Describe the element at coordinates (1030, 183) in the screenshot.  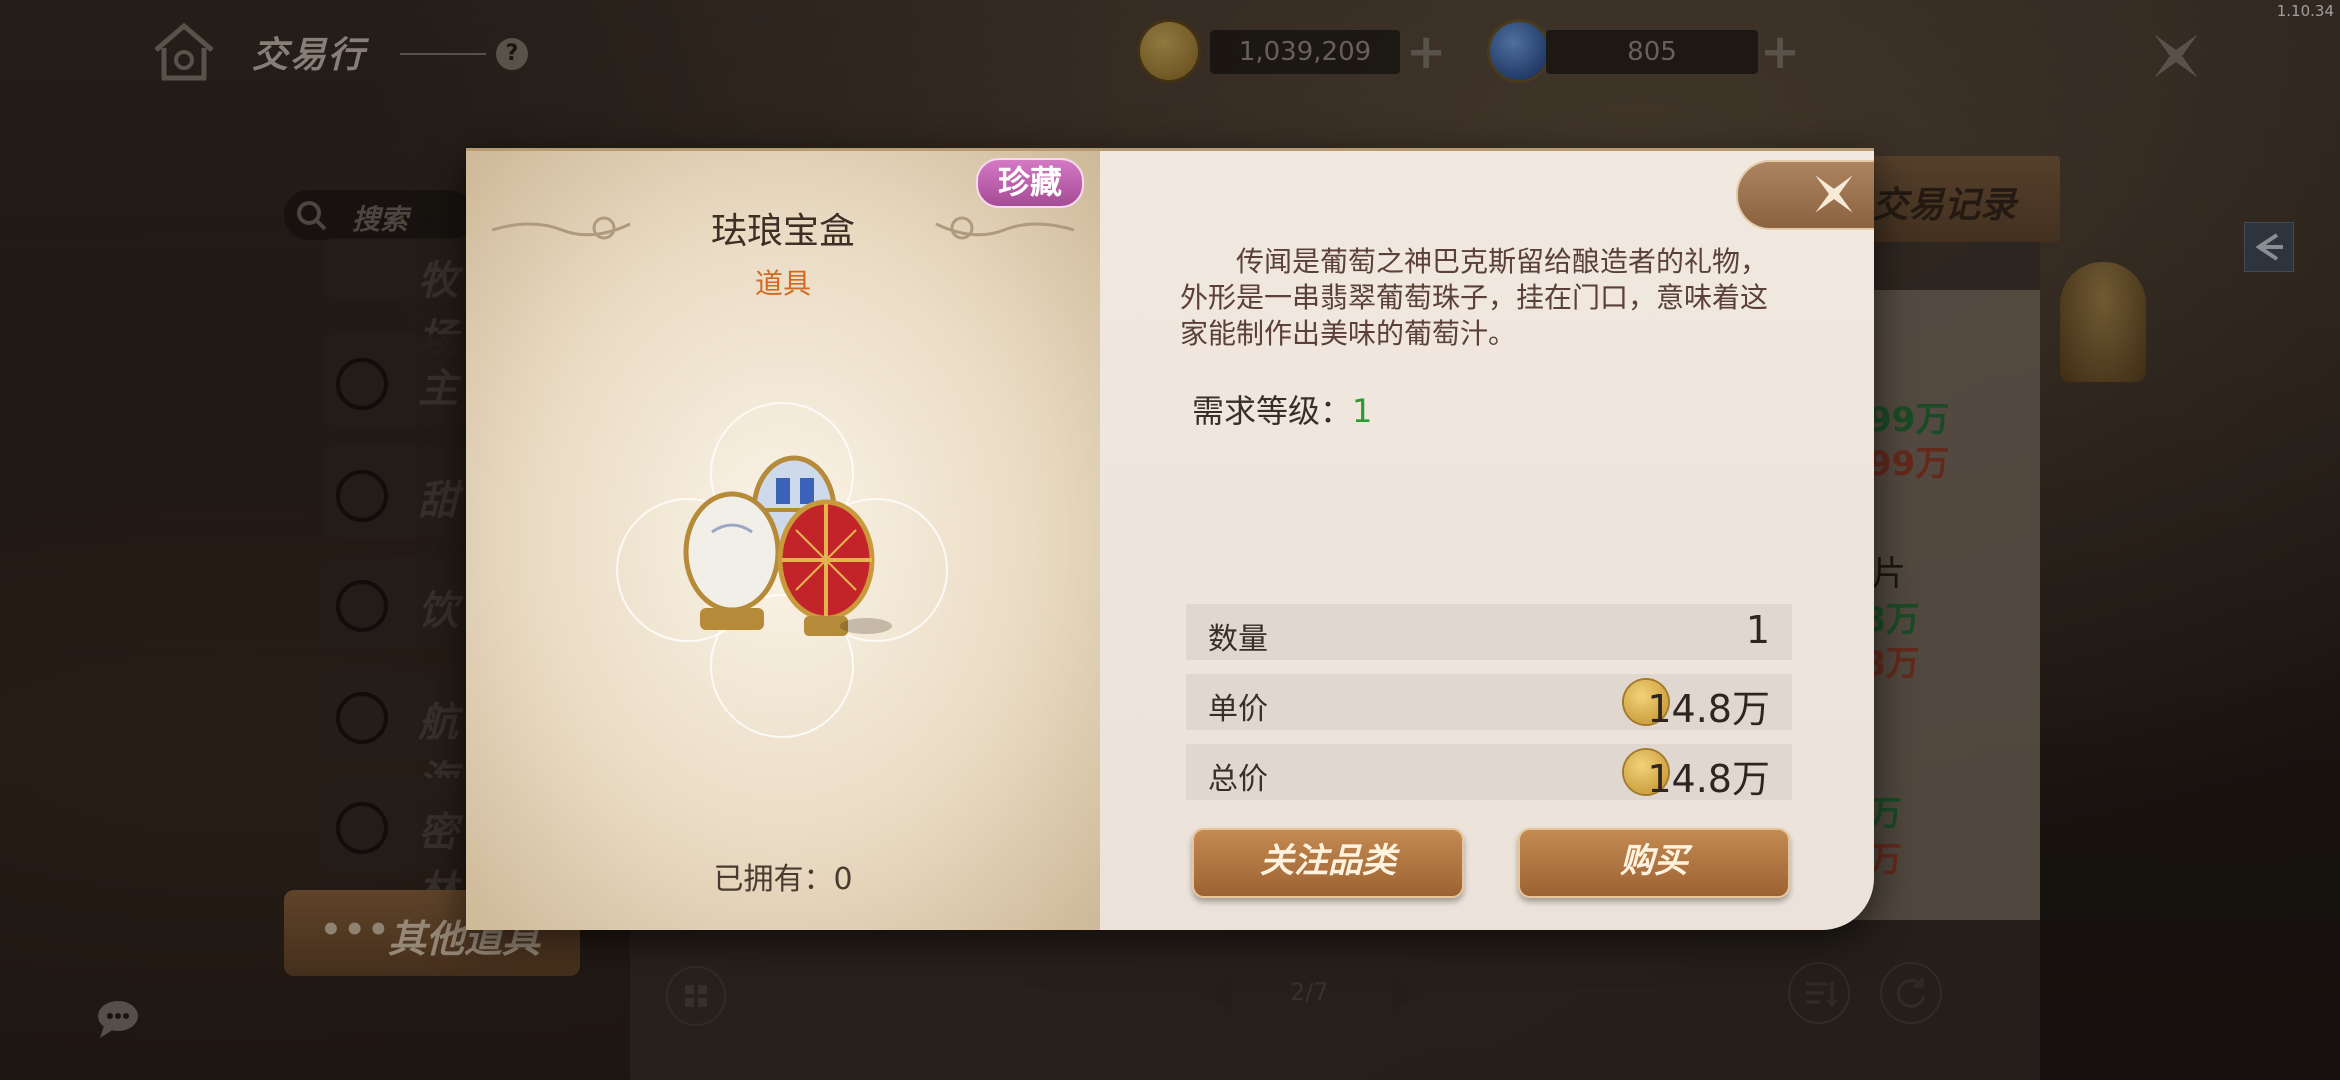
I see `rare-badge: 珍藏` at that location.